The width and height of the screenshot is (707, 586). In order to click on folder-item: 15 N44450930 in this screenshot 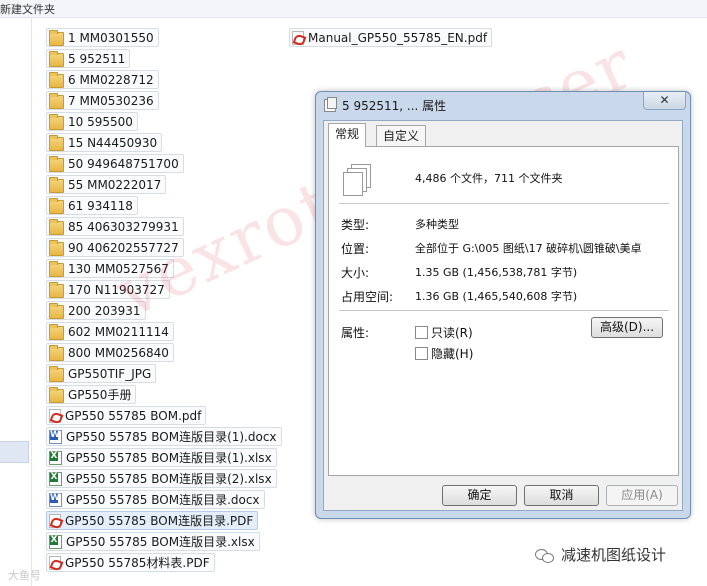, I will do `click(104, 142)`.